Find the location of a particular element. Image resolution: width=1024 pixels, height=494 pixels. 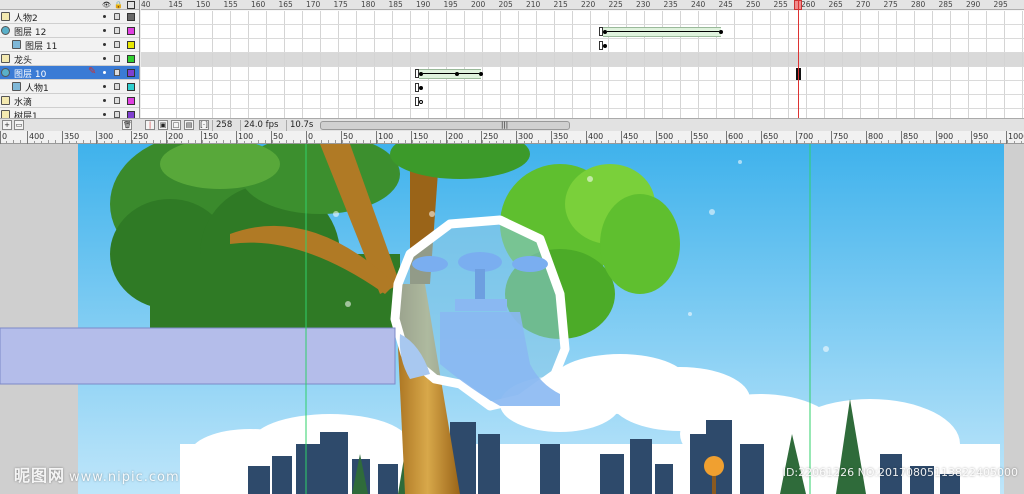

eye-icon: 👁 is located at coordinates (106, 5).